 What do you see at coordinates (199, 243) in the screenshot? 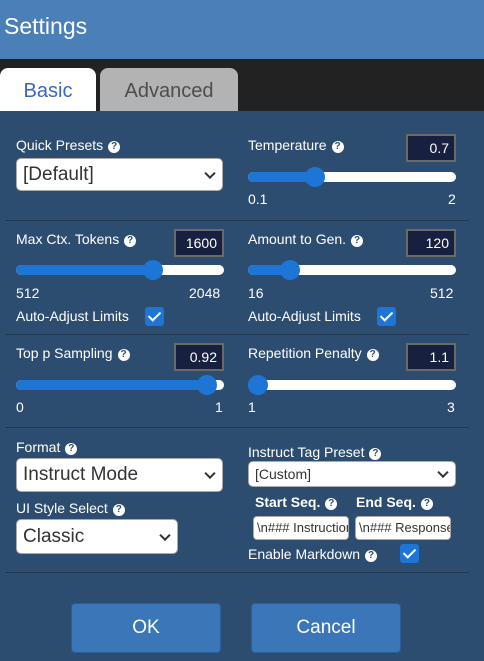
I see `max-ctx-input: 1600` at bounding box center [199, 243].